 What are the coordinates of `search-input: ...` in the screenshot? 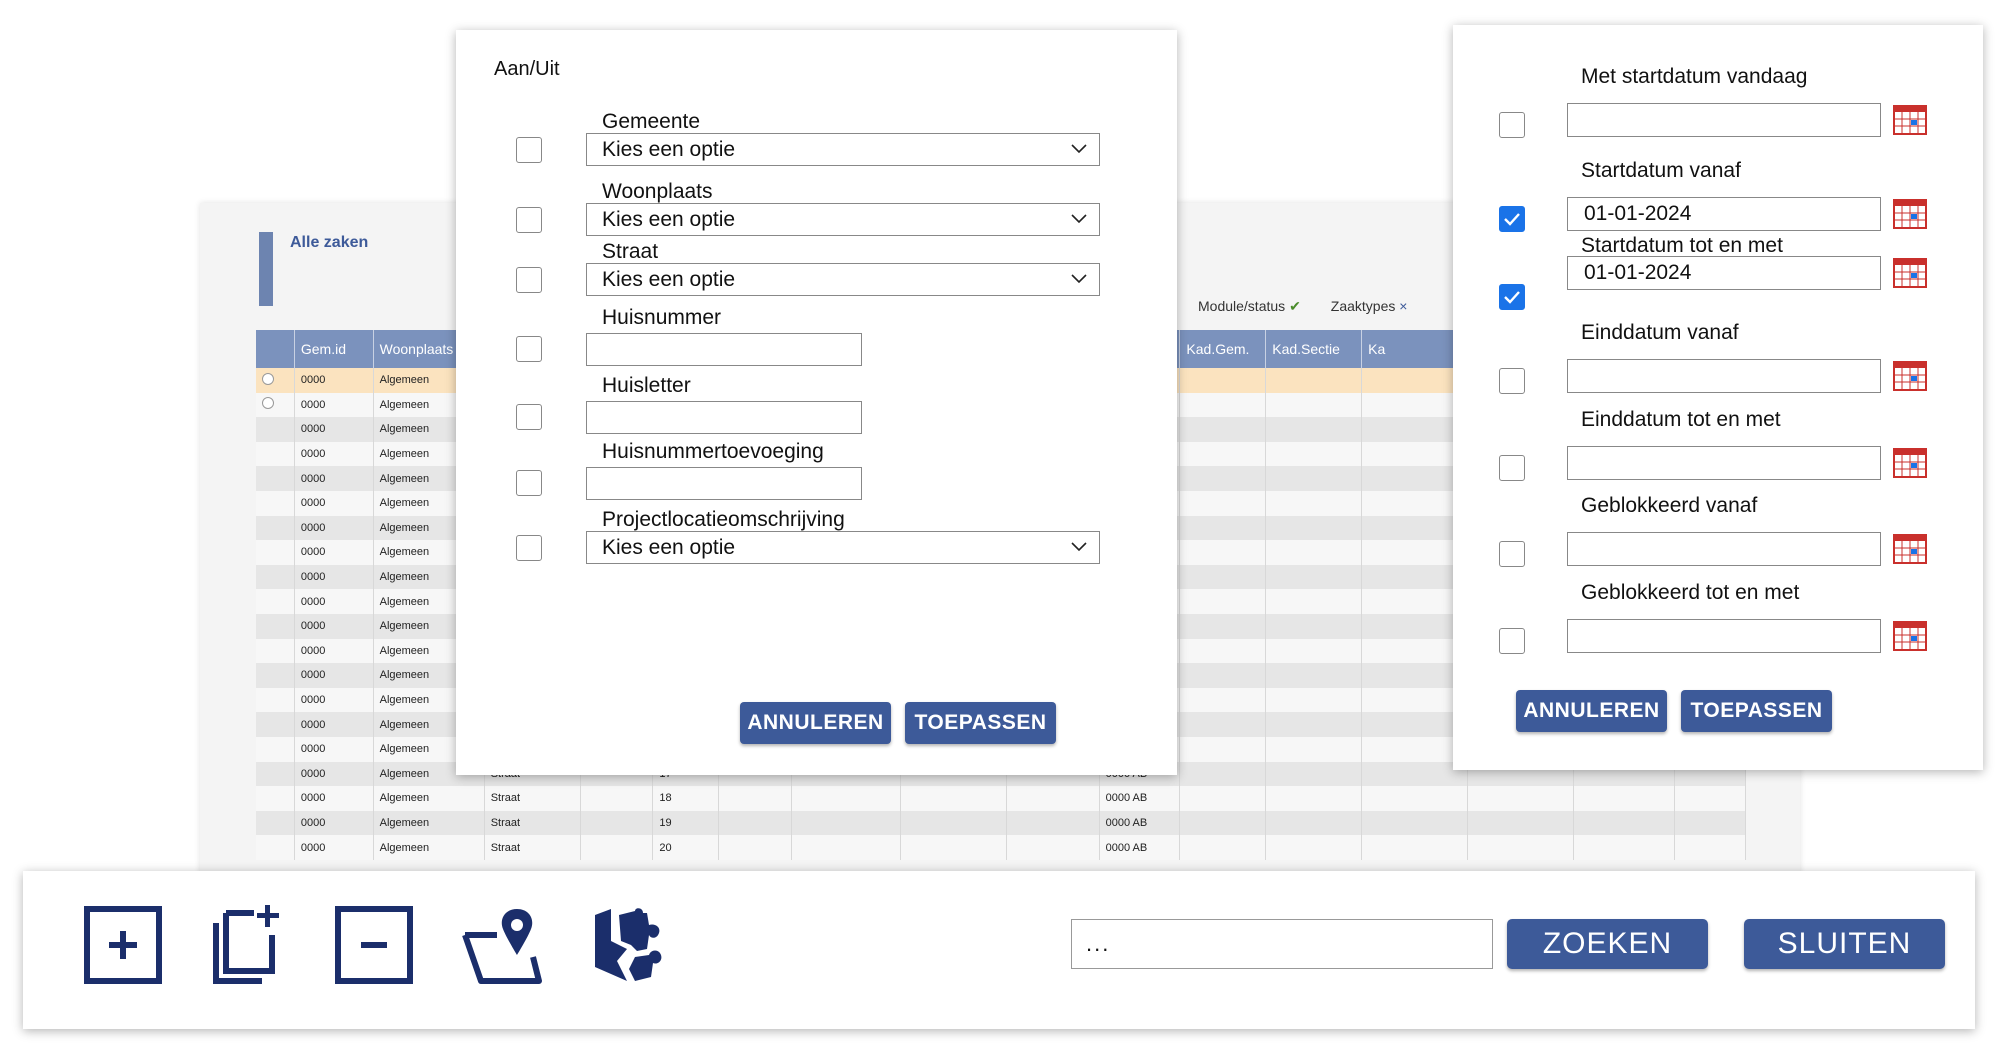 It's located at (1282, 944).